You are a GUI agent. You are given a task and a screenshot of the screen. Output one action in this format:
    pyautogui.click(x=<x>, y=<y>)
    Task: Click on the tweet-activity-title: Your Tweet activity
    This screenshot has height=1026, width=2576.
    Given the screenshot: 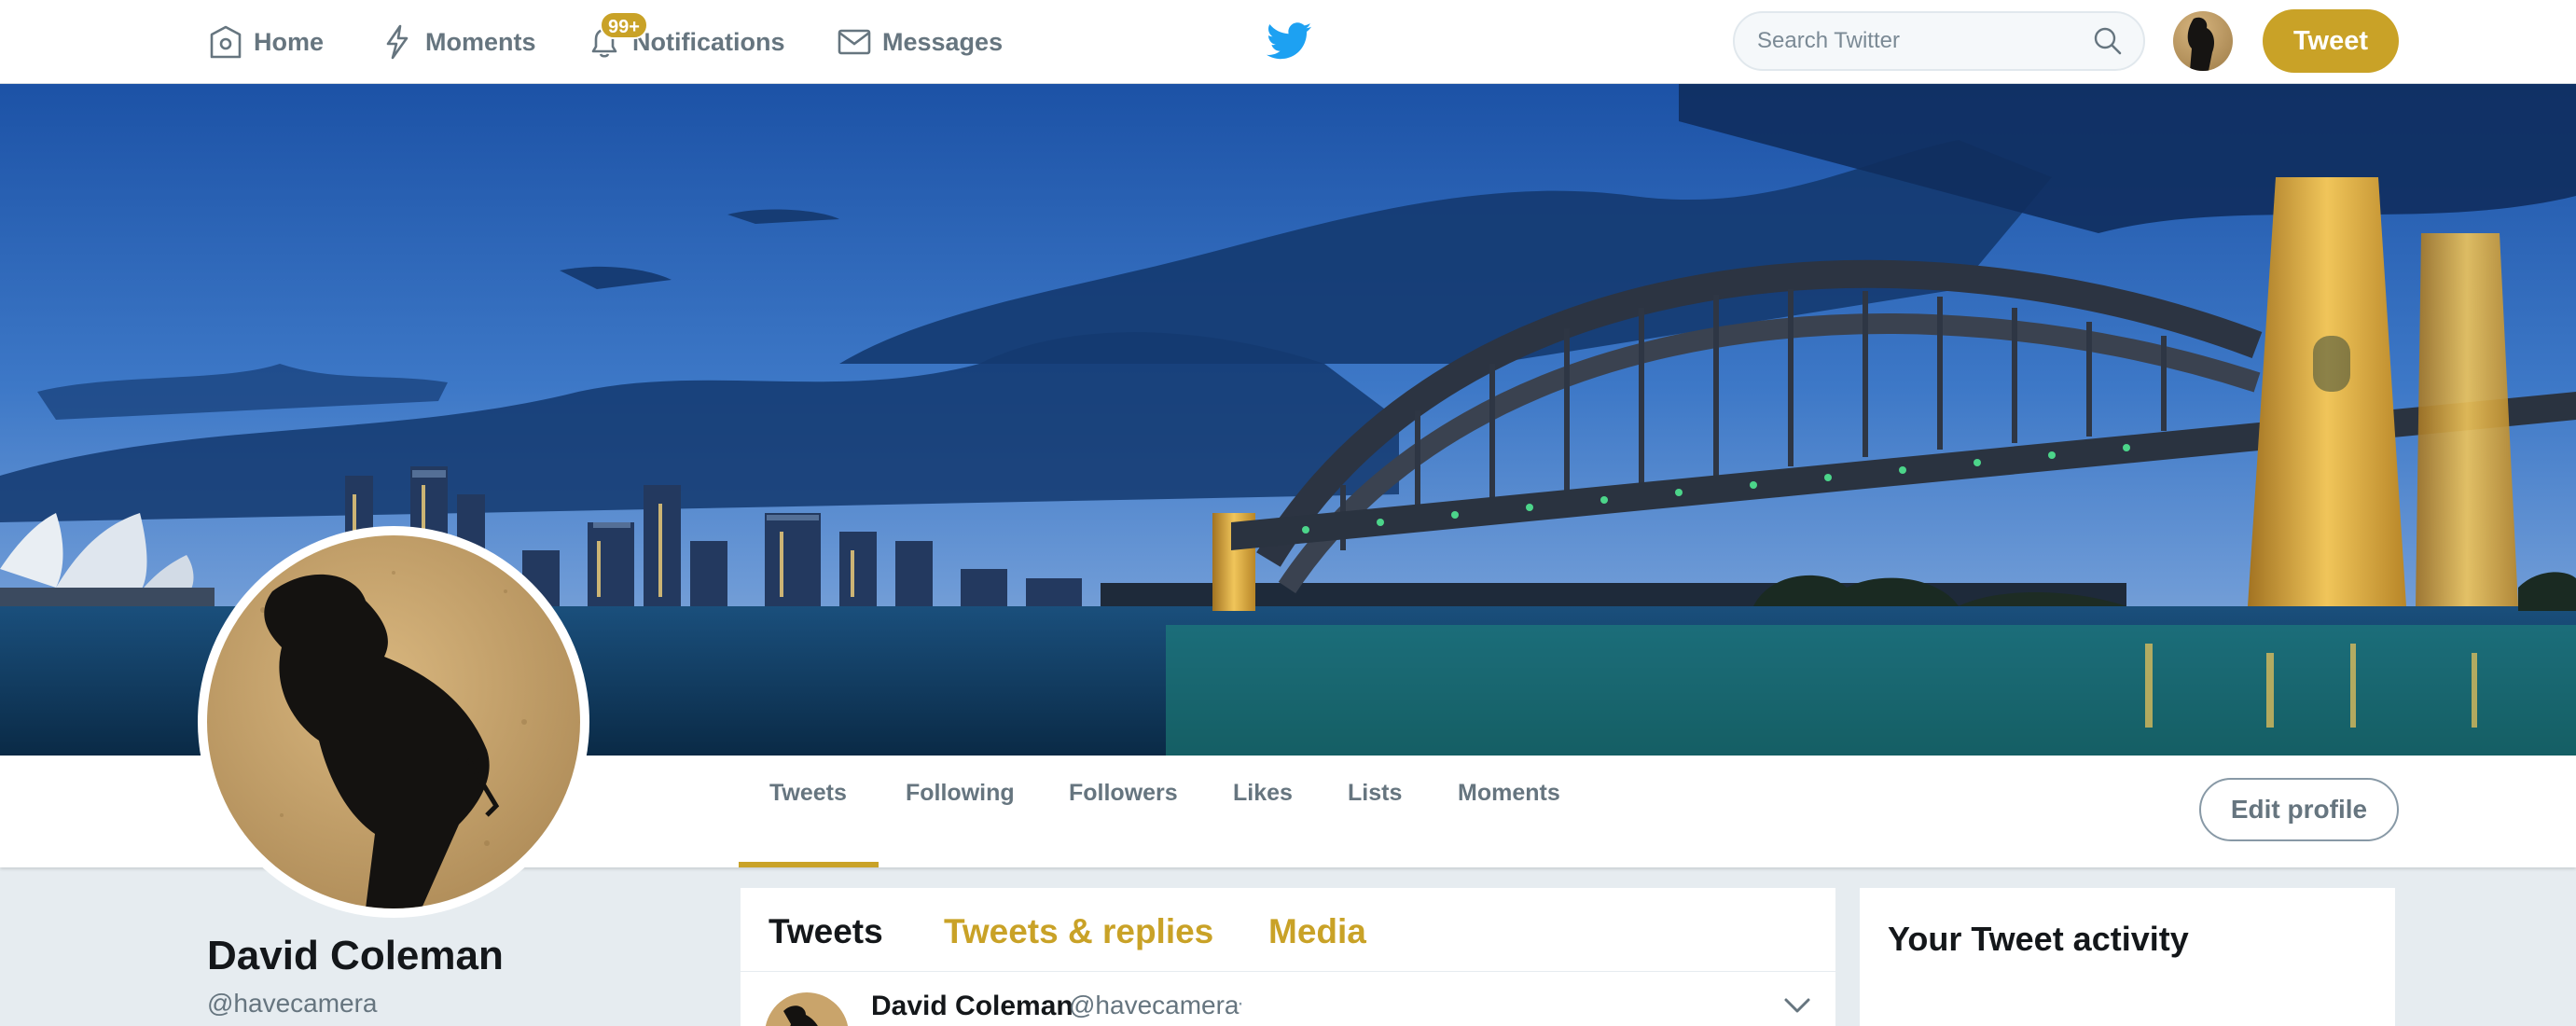 What is the action you would take?
    pyautogui.click(x=2038, y=939)
    